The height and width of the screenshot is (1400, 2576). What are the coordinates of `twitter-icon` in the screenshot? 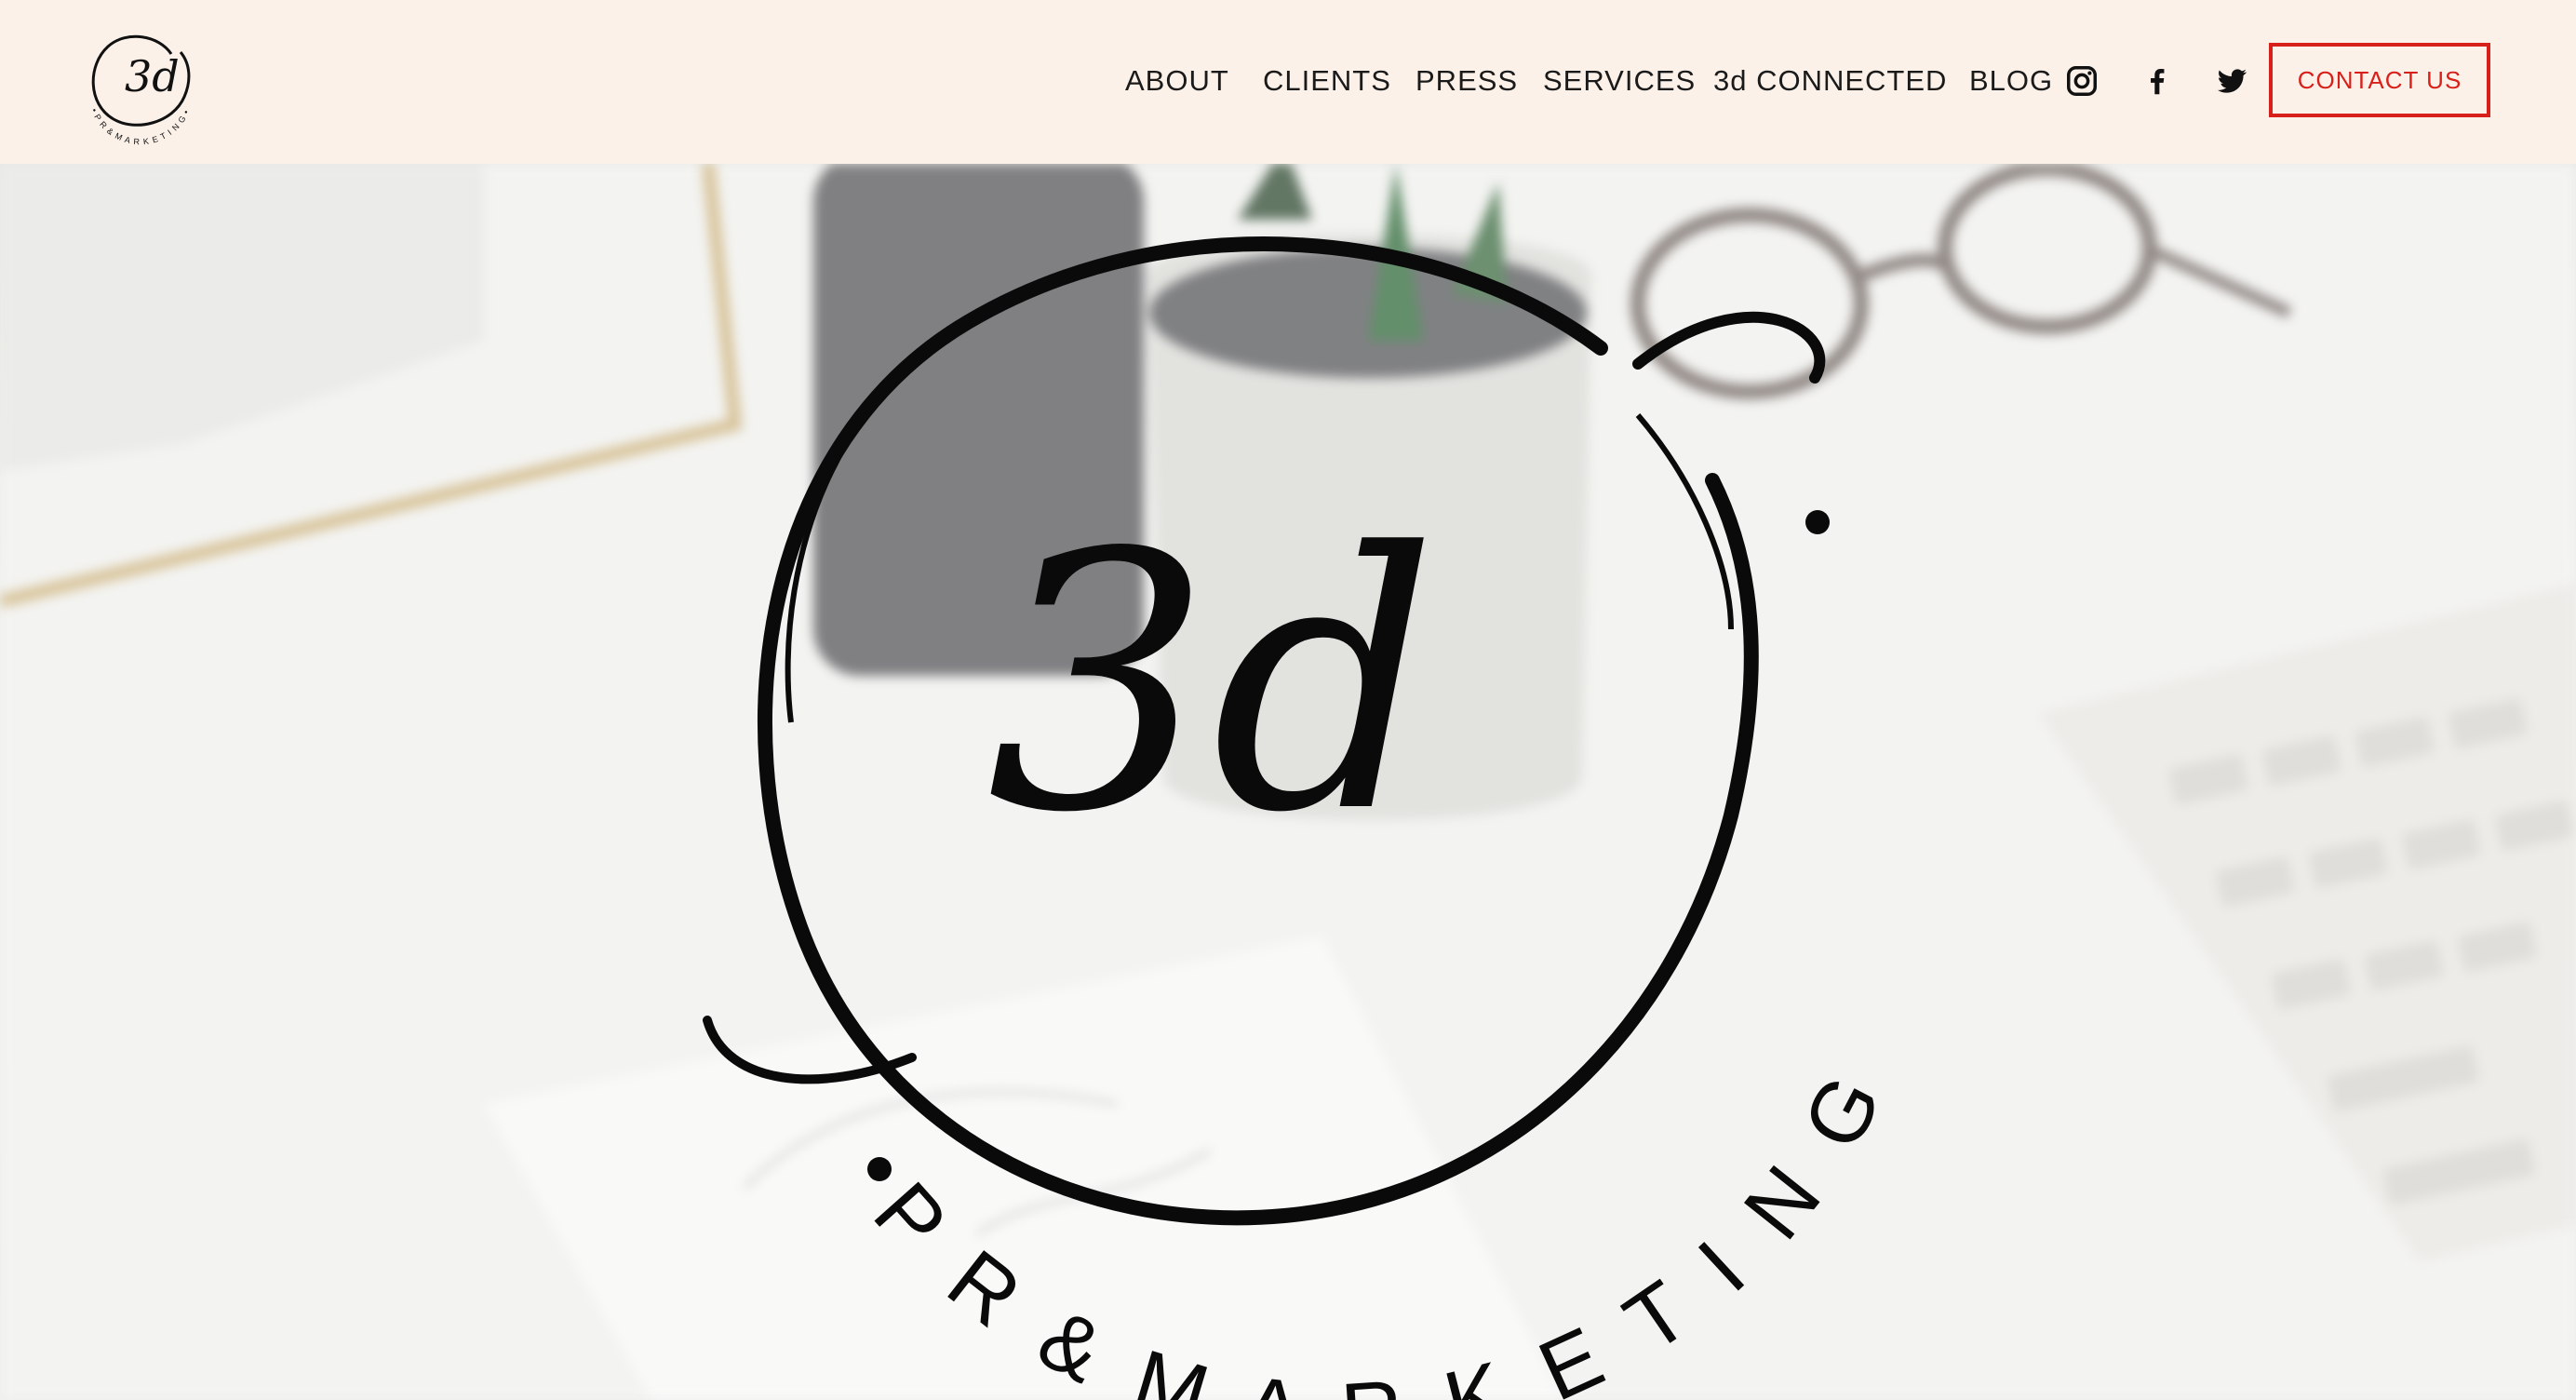 It's located at (2231, 81).